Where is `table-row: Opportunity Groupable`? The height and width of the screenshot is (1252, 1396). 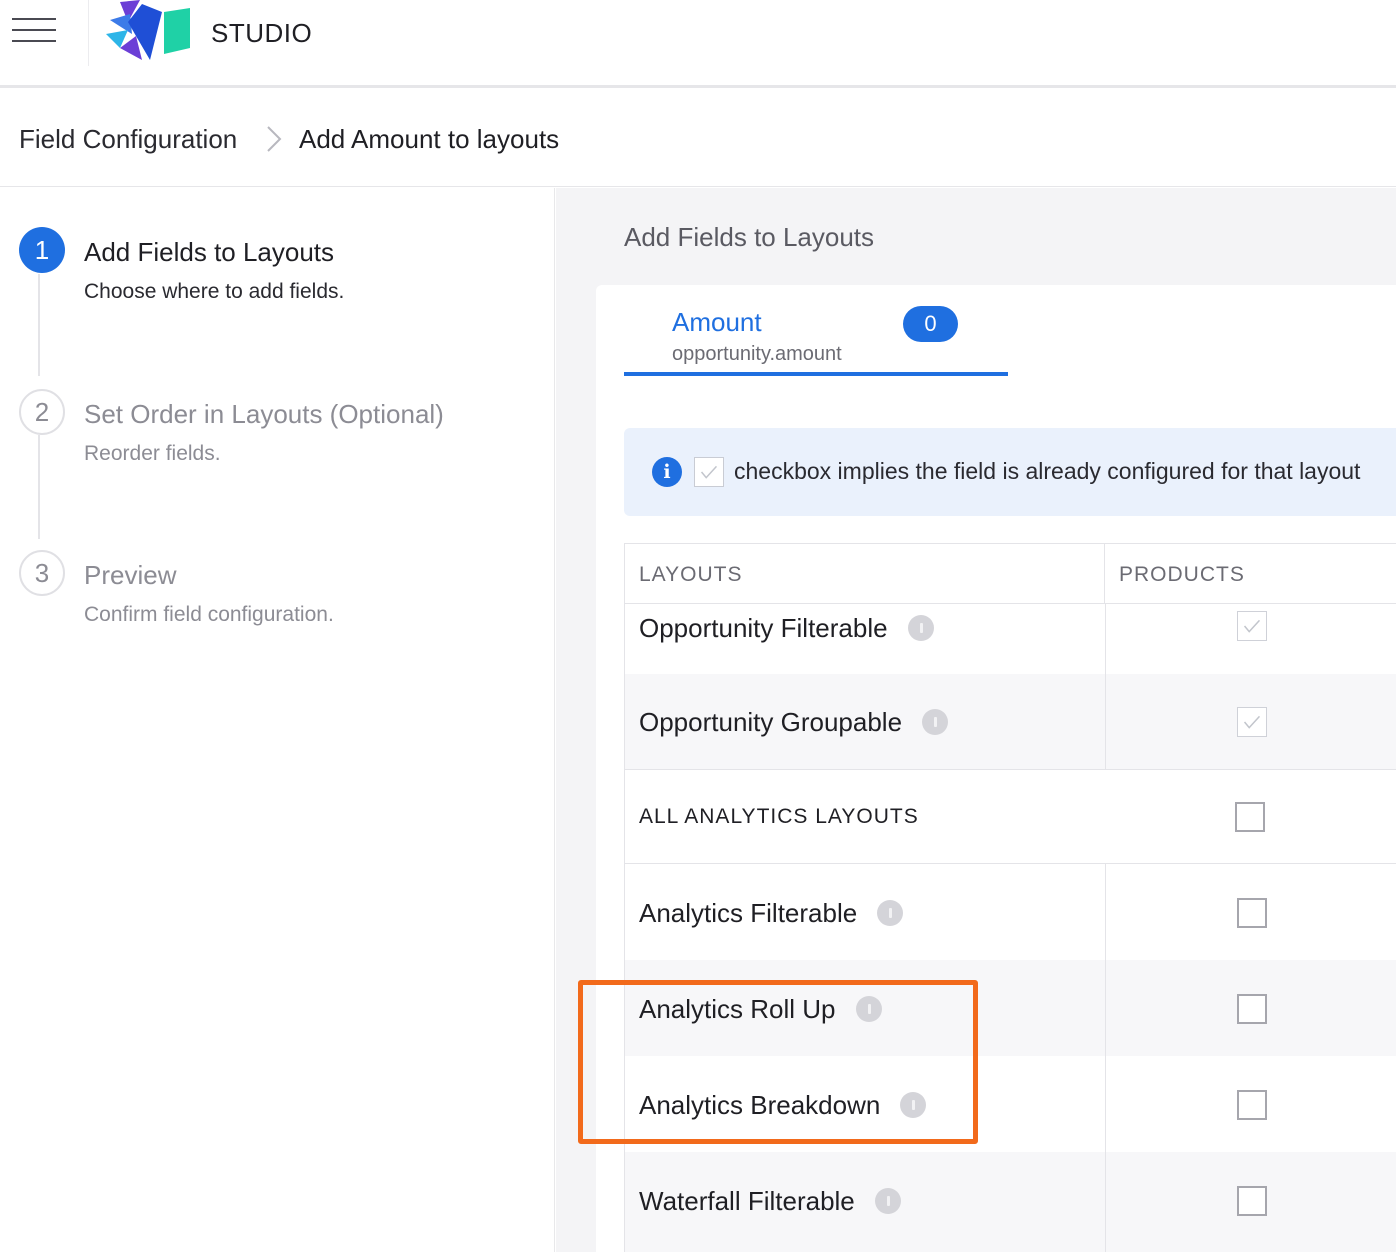 table-row: Opportunity Groupable is located at coordinates (1010, 722).